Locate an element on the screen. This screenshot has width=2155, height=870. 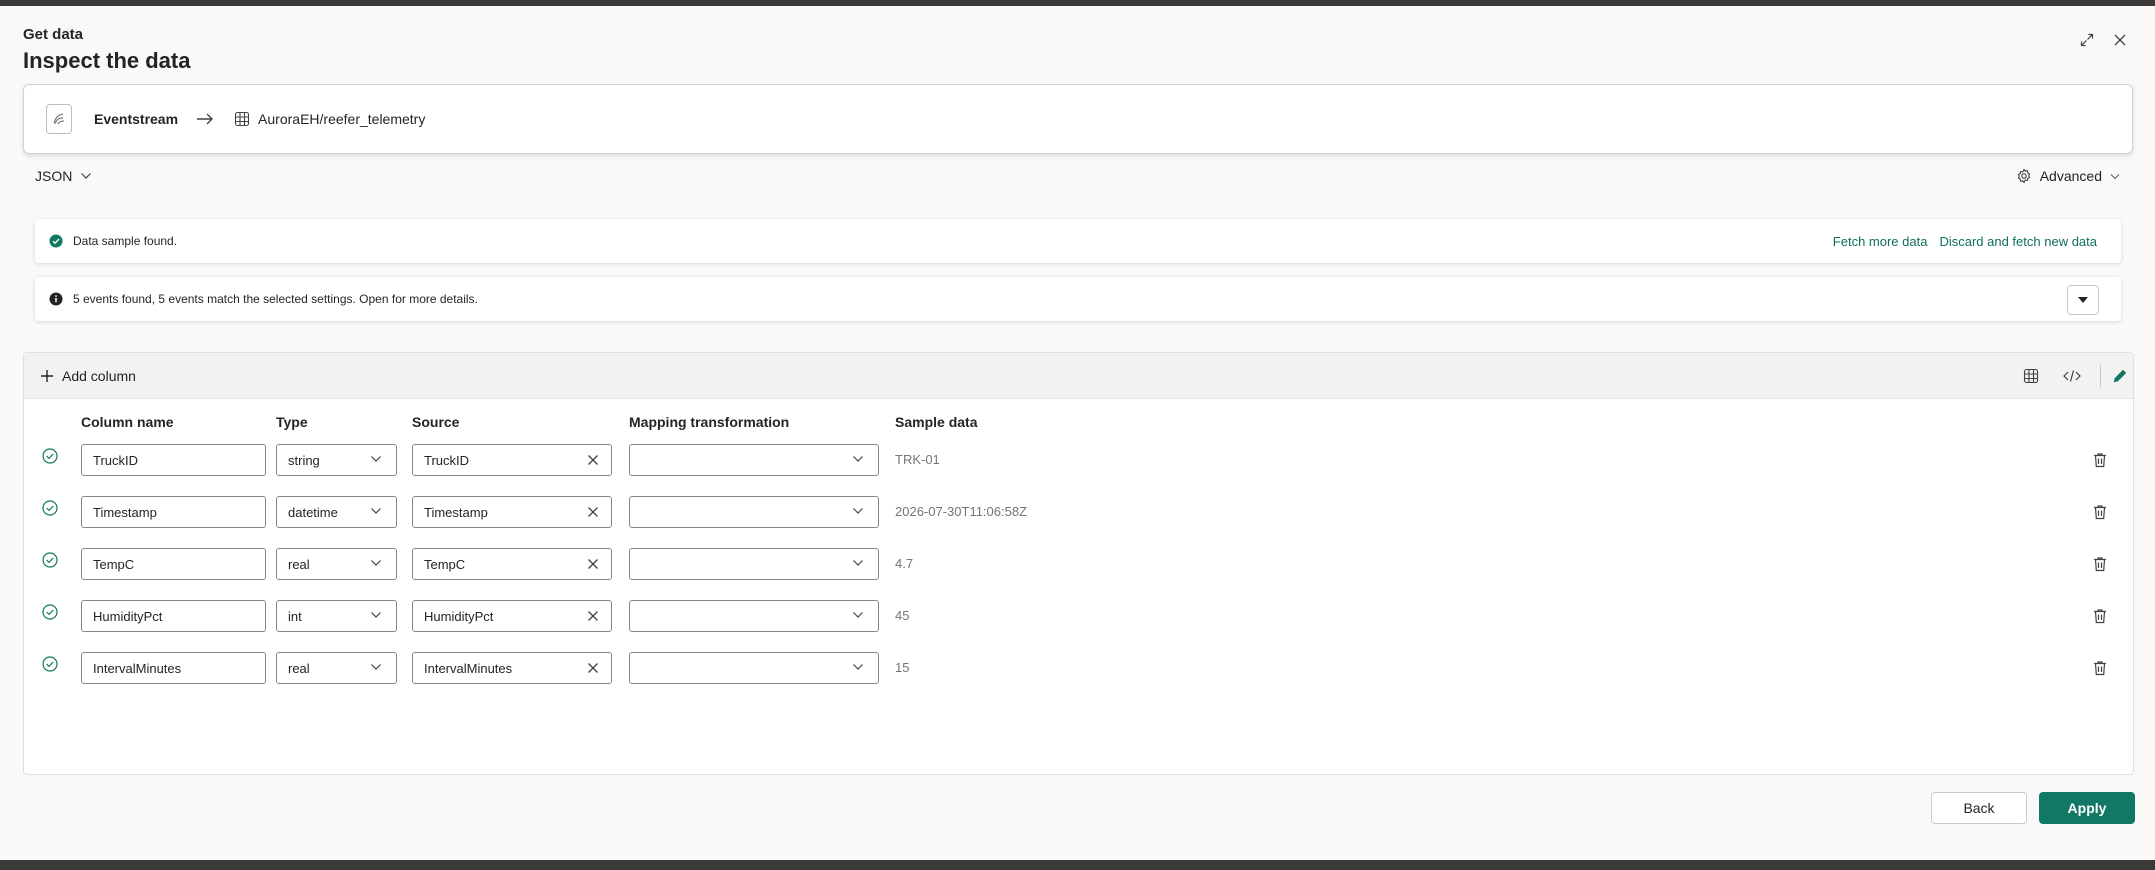
pencil-icon is located at coordinates (2120, 376).